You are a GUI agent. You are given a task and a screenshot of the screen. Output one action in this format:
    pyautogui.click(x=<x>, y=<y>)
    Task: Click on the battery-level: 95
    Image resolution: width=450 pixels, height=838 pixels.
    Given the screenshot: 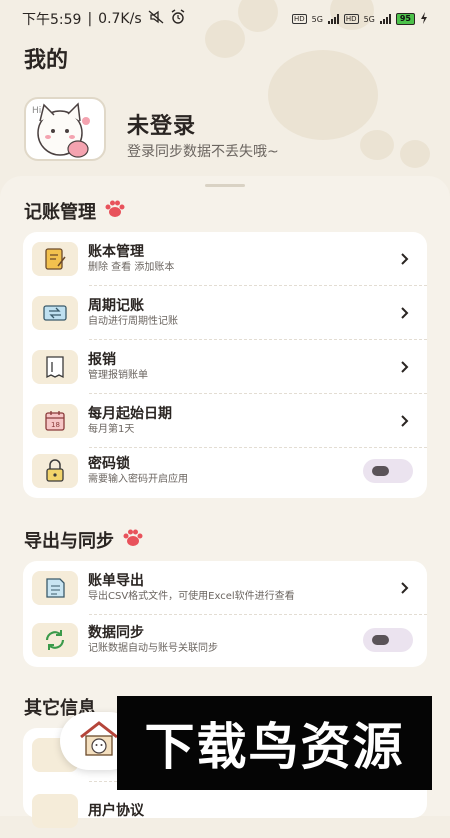 What is the action you would take?
    pyautogui.click(x=405, y=19)
    